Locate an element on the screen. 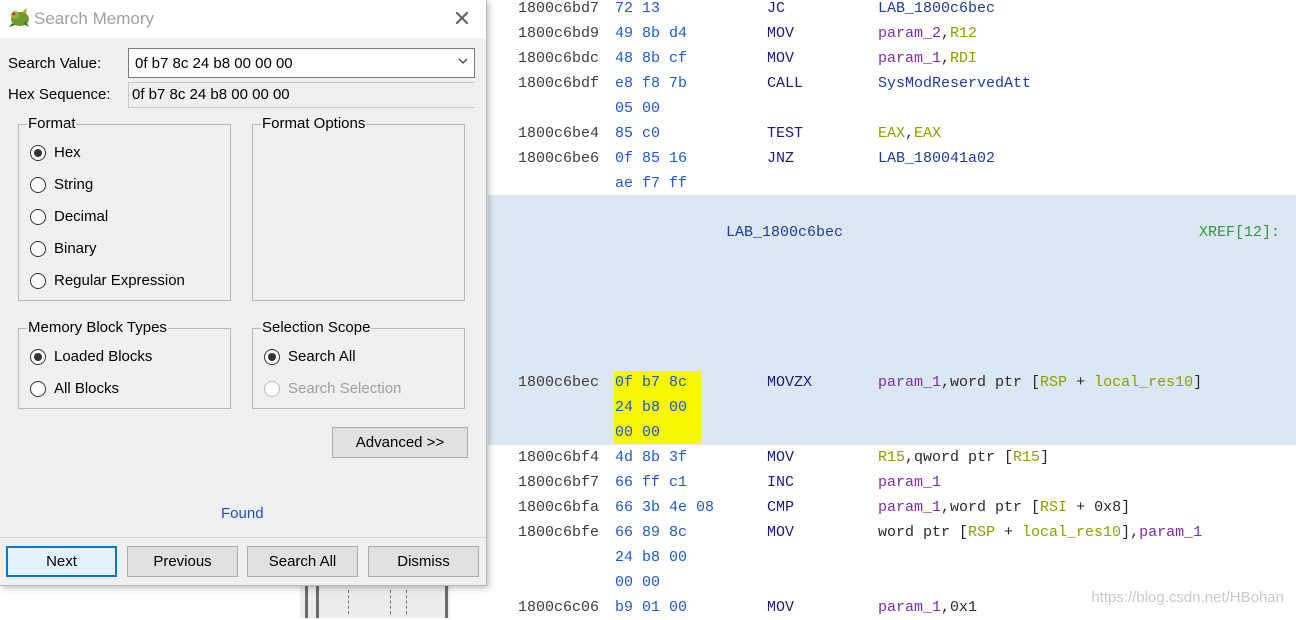 This screenshot has width=1296, height=620. listing-operands: param_1,RDI is located at coordinates (927, 58).